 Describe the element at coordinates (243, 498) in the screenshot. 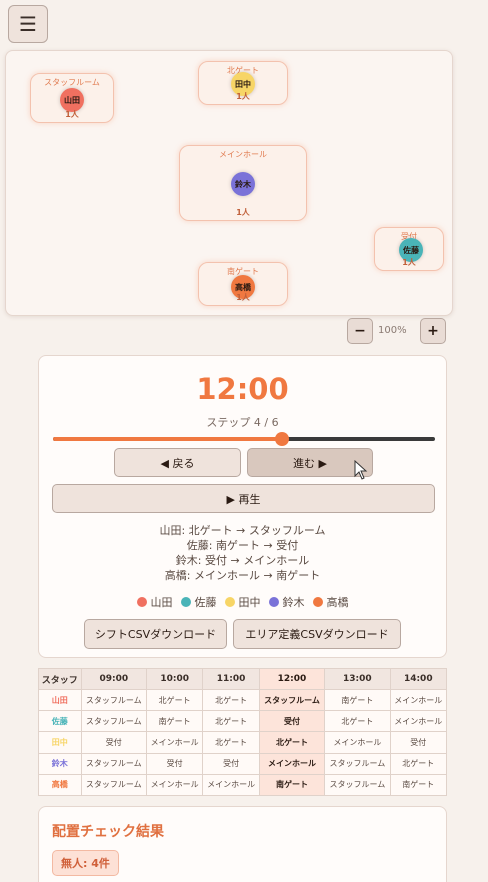

I see `play-button: ▶ 再生` at that location.